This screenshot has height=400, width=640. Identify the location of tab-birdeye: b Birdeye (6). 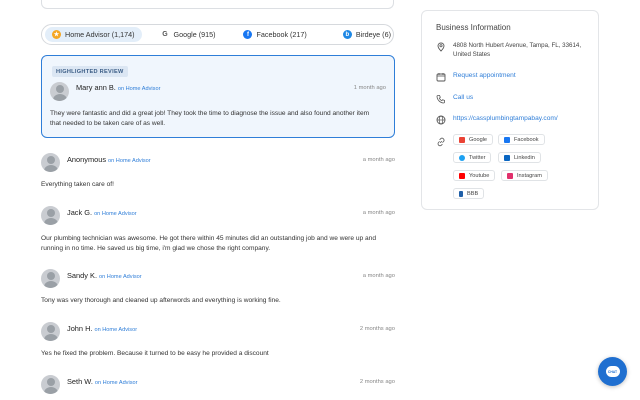
(367, 34).